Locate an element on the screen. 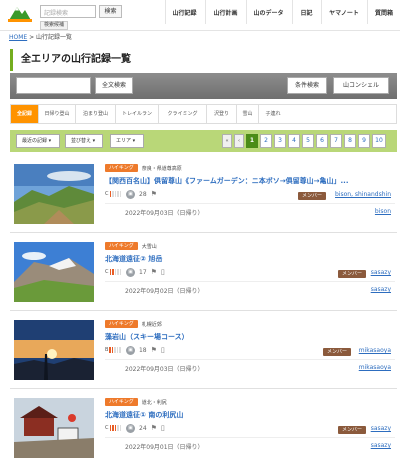  record-meta: ハイキング 道北・利尻 is located at coordinates (136, 402).